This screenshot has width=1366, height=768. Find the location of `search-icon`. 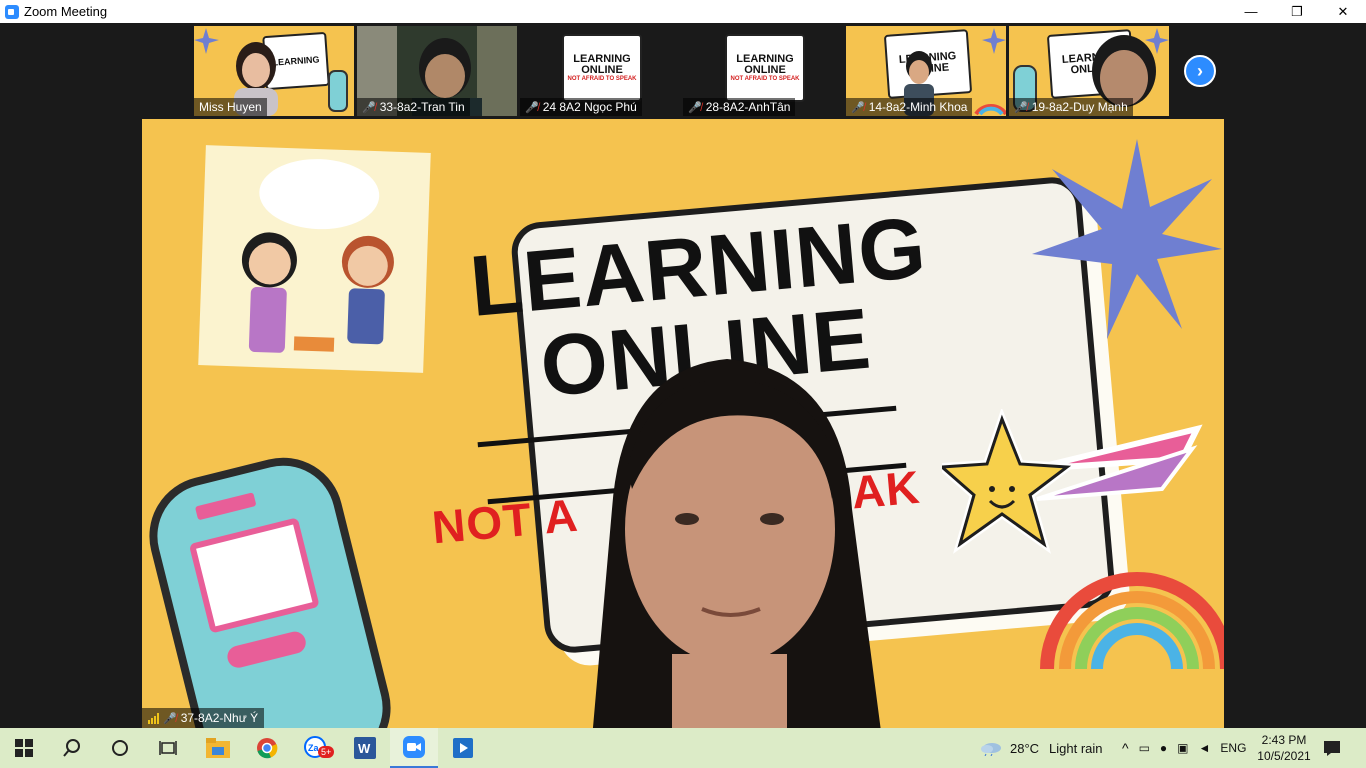

search-icon is located at coordinates (71, 748).